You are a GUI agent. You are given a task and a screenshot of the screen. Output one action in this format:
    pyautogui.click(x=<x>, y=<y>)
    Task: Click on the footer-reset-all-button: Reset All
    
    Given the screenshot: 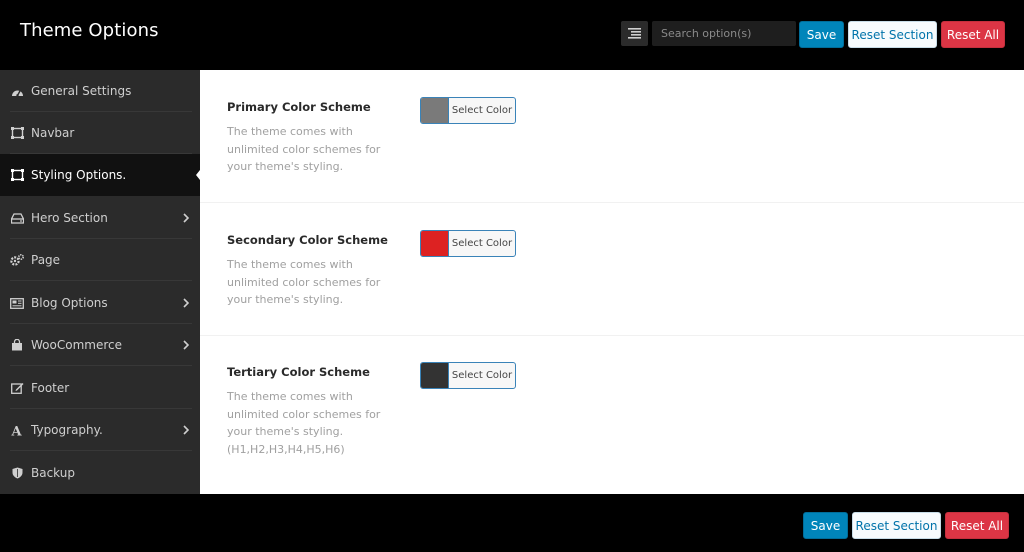 What is the action you would take?
    pyautogui.click(x=977, y=525)
    